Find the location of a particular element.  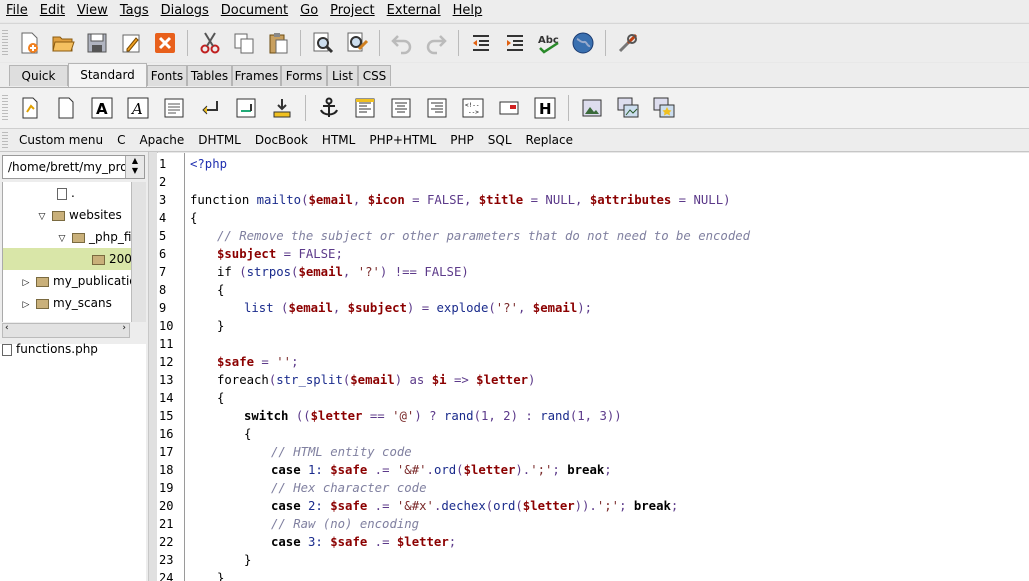

line-number: 9 is located at coordinates (163, 308).